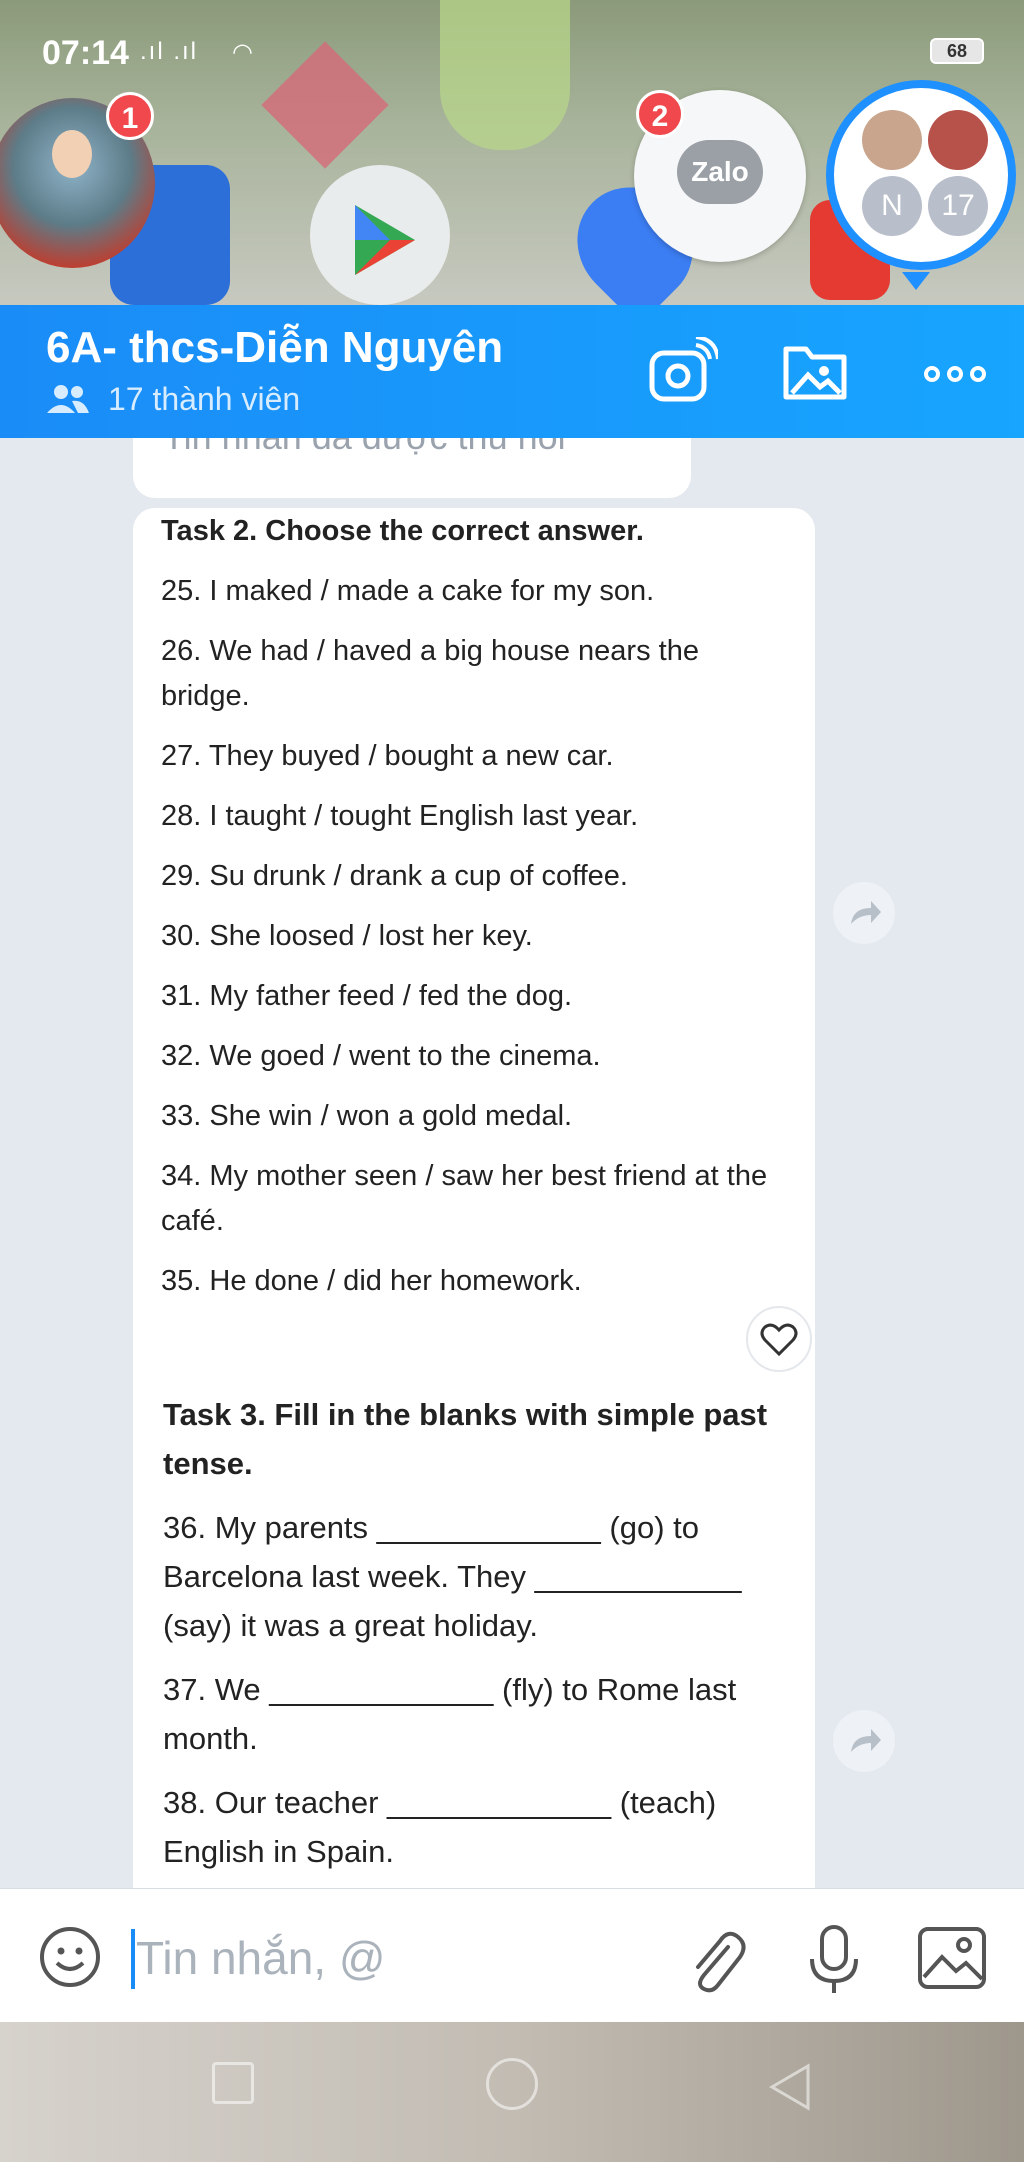 The image size is (1024, 2162). I want to click on avatar: N, so click(892, 206).